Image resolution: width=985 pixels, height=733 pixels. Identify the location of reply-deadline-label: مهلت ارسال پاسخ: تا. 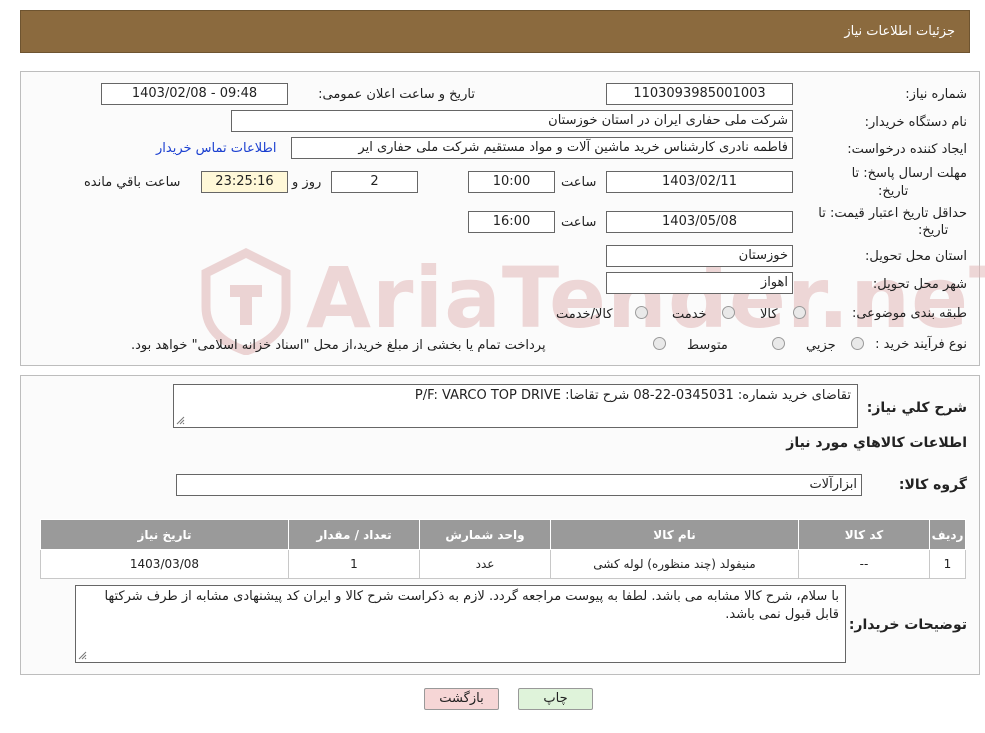
(909, 173).